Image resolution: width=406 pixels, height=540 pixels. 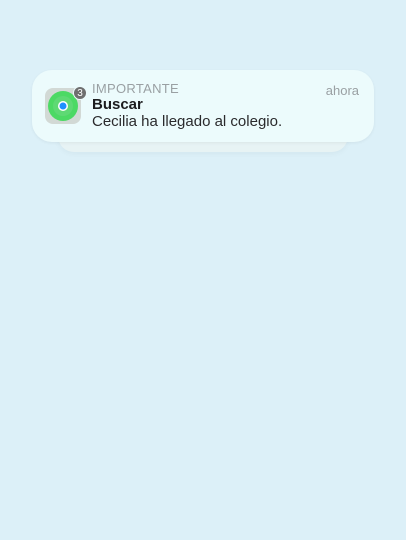 I want to click on app-icon-container: 3, so click(x=66, y=105).